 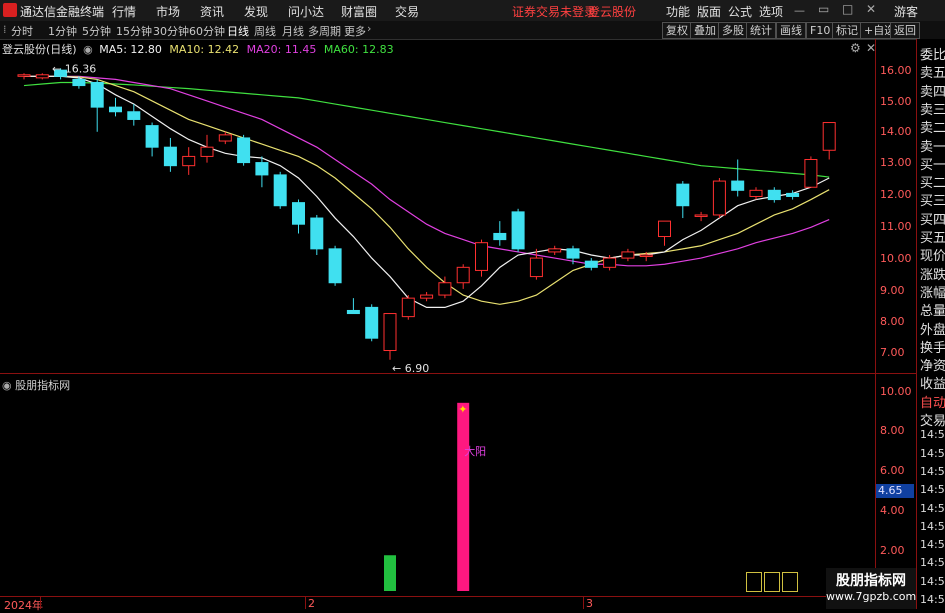 I want to click on guest-login: 游客, so click(x=906, y=11).